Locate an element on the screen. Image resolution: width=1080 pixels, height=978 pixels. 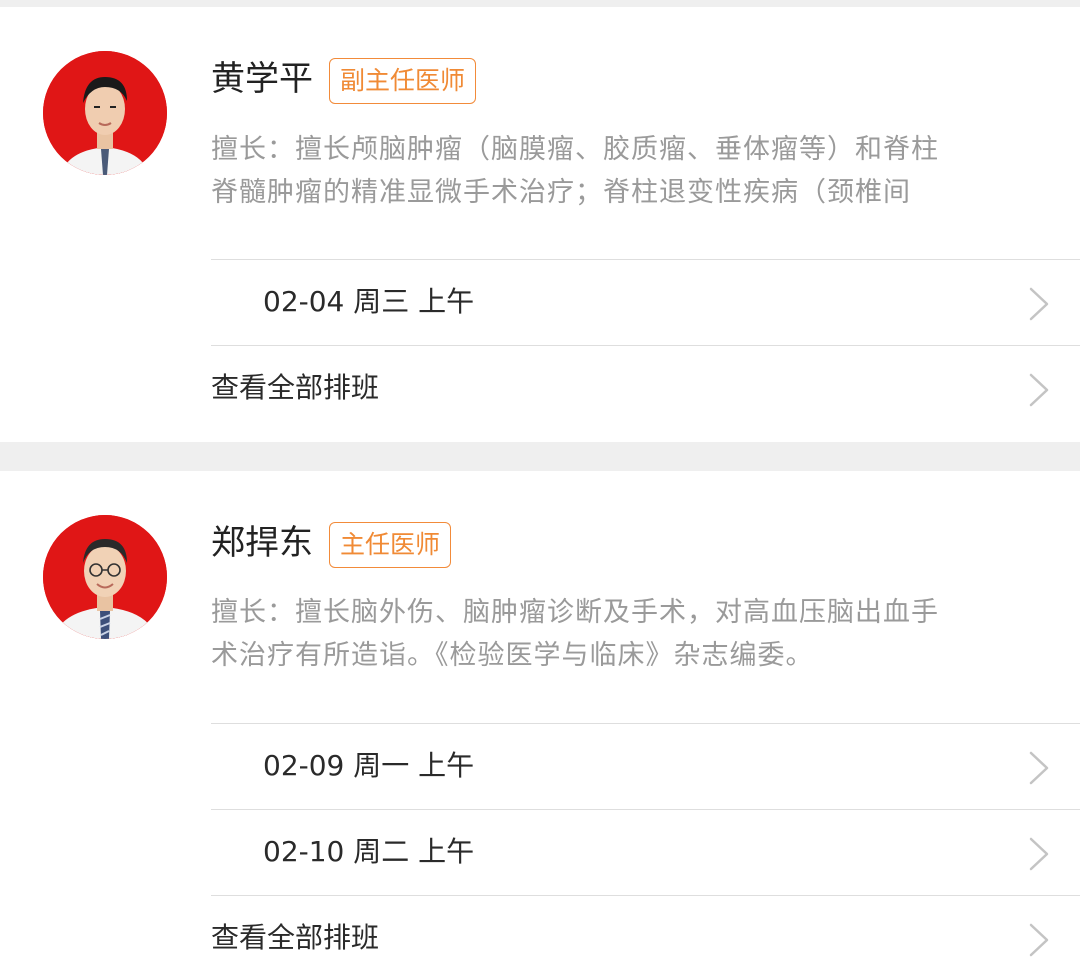
top-separator is located at coordinates (540, 3).